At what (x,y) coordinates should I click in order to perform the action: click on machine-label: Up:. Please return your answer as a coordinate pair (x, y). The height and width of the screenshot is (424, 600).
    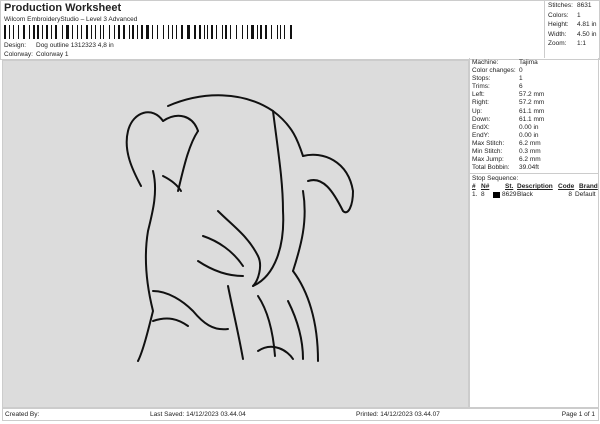
    Looking at the image, I should click on (477, 111).